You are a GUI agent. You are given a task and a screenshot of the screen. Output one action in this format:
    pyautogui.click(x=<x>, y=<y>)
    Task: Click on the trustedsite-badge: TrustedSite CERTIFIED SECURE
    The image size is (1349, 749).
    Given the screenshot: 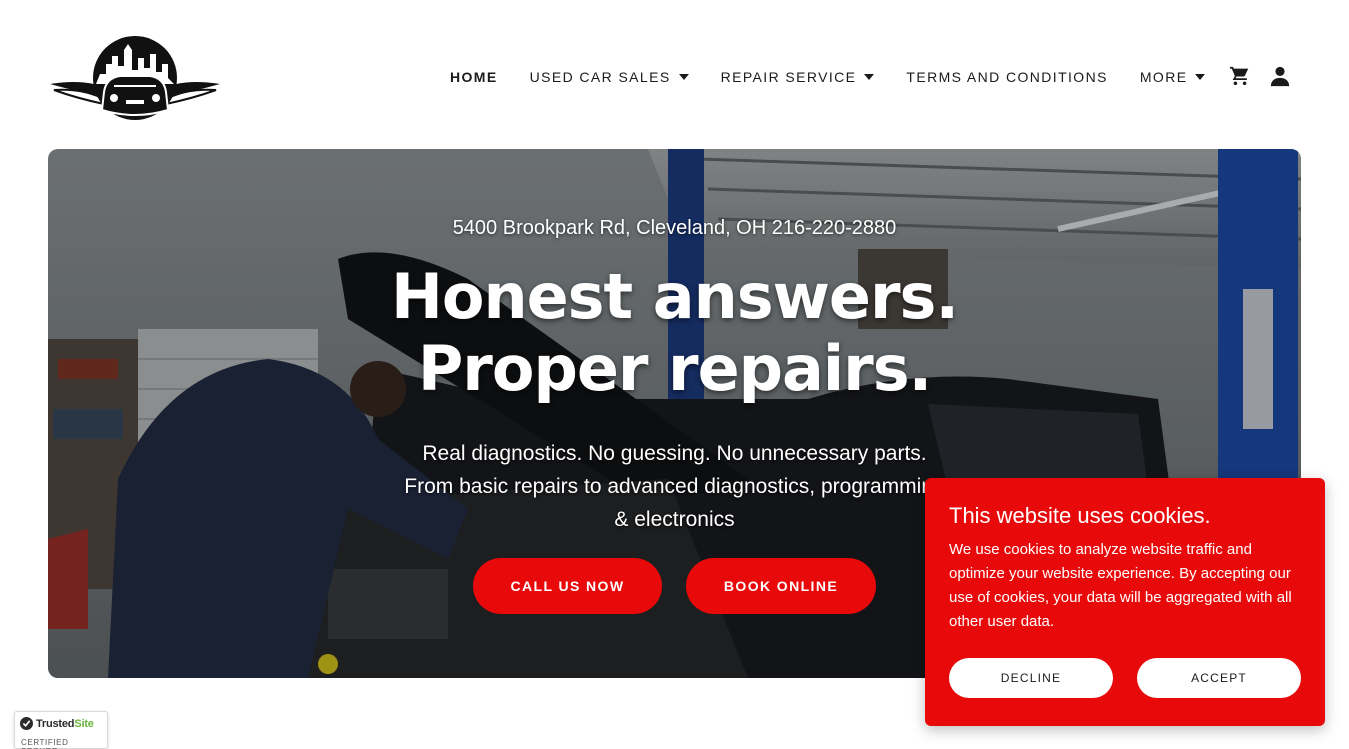 What is the action you would take?
    pyautogui.click(x=61, y=730)
    